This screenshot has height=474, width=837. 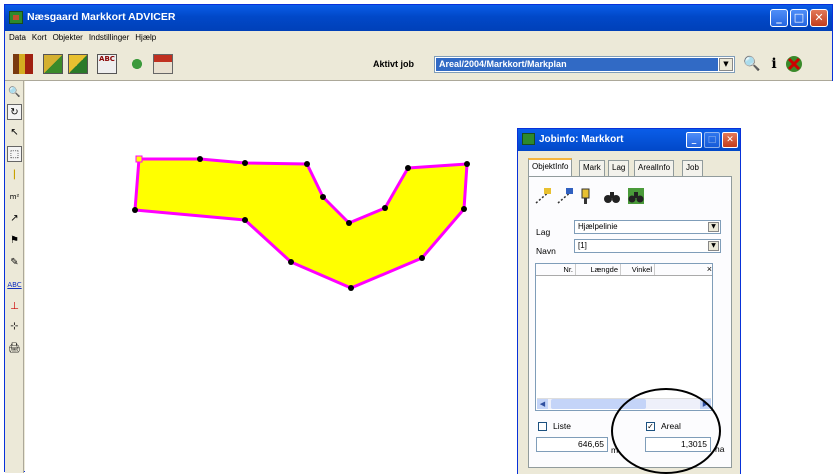 I want to click on title-bar: Næsgaard Markkort ADVICER _ □ ✕, so click(x=418, y=18).